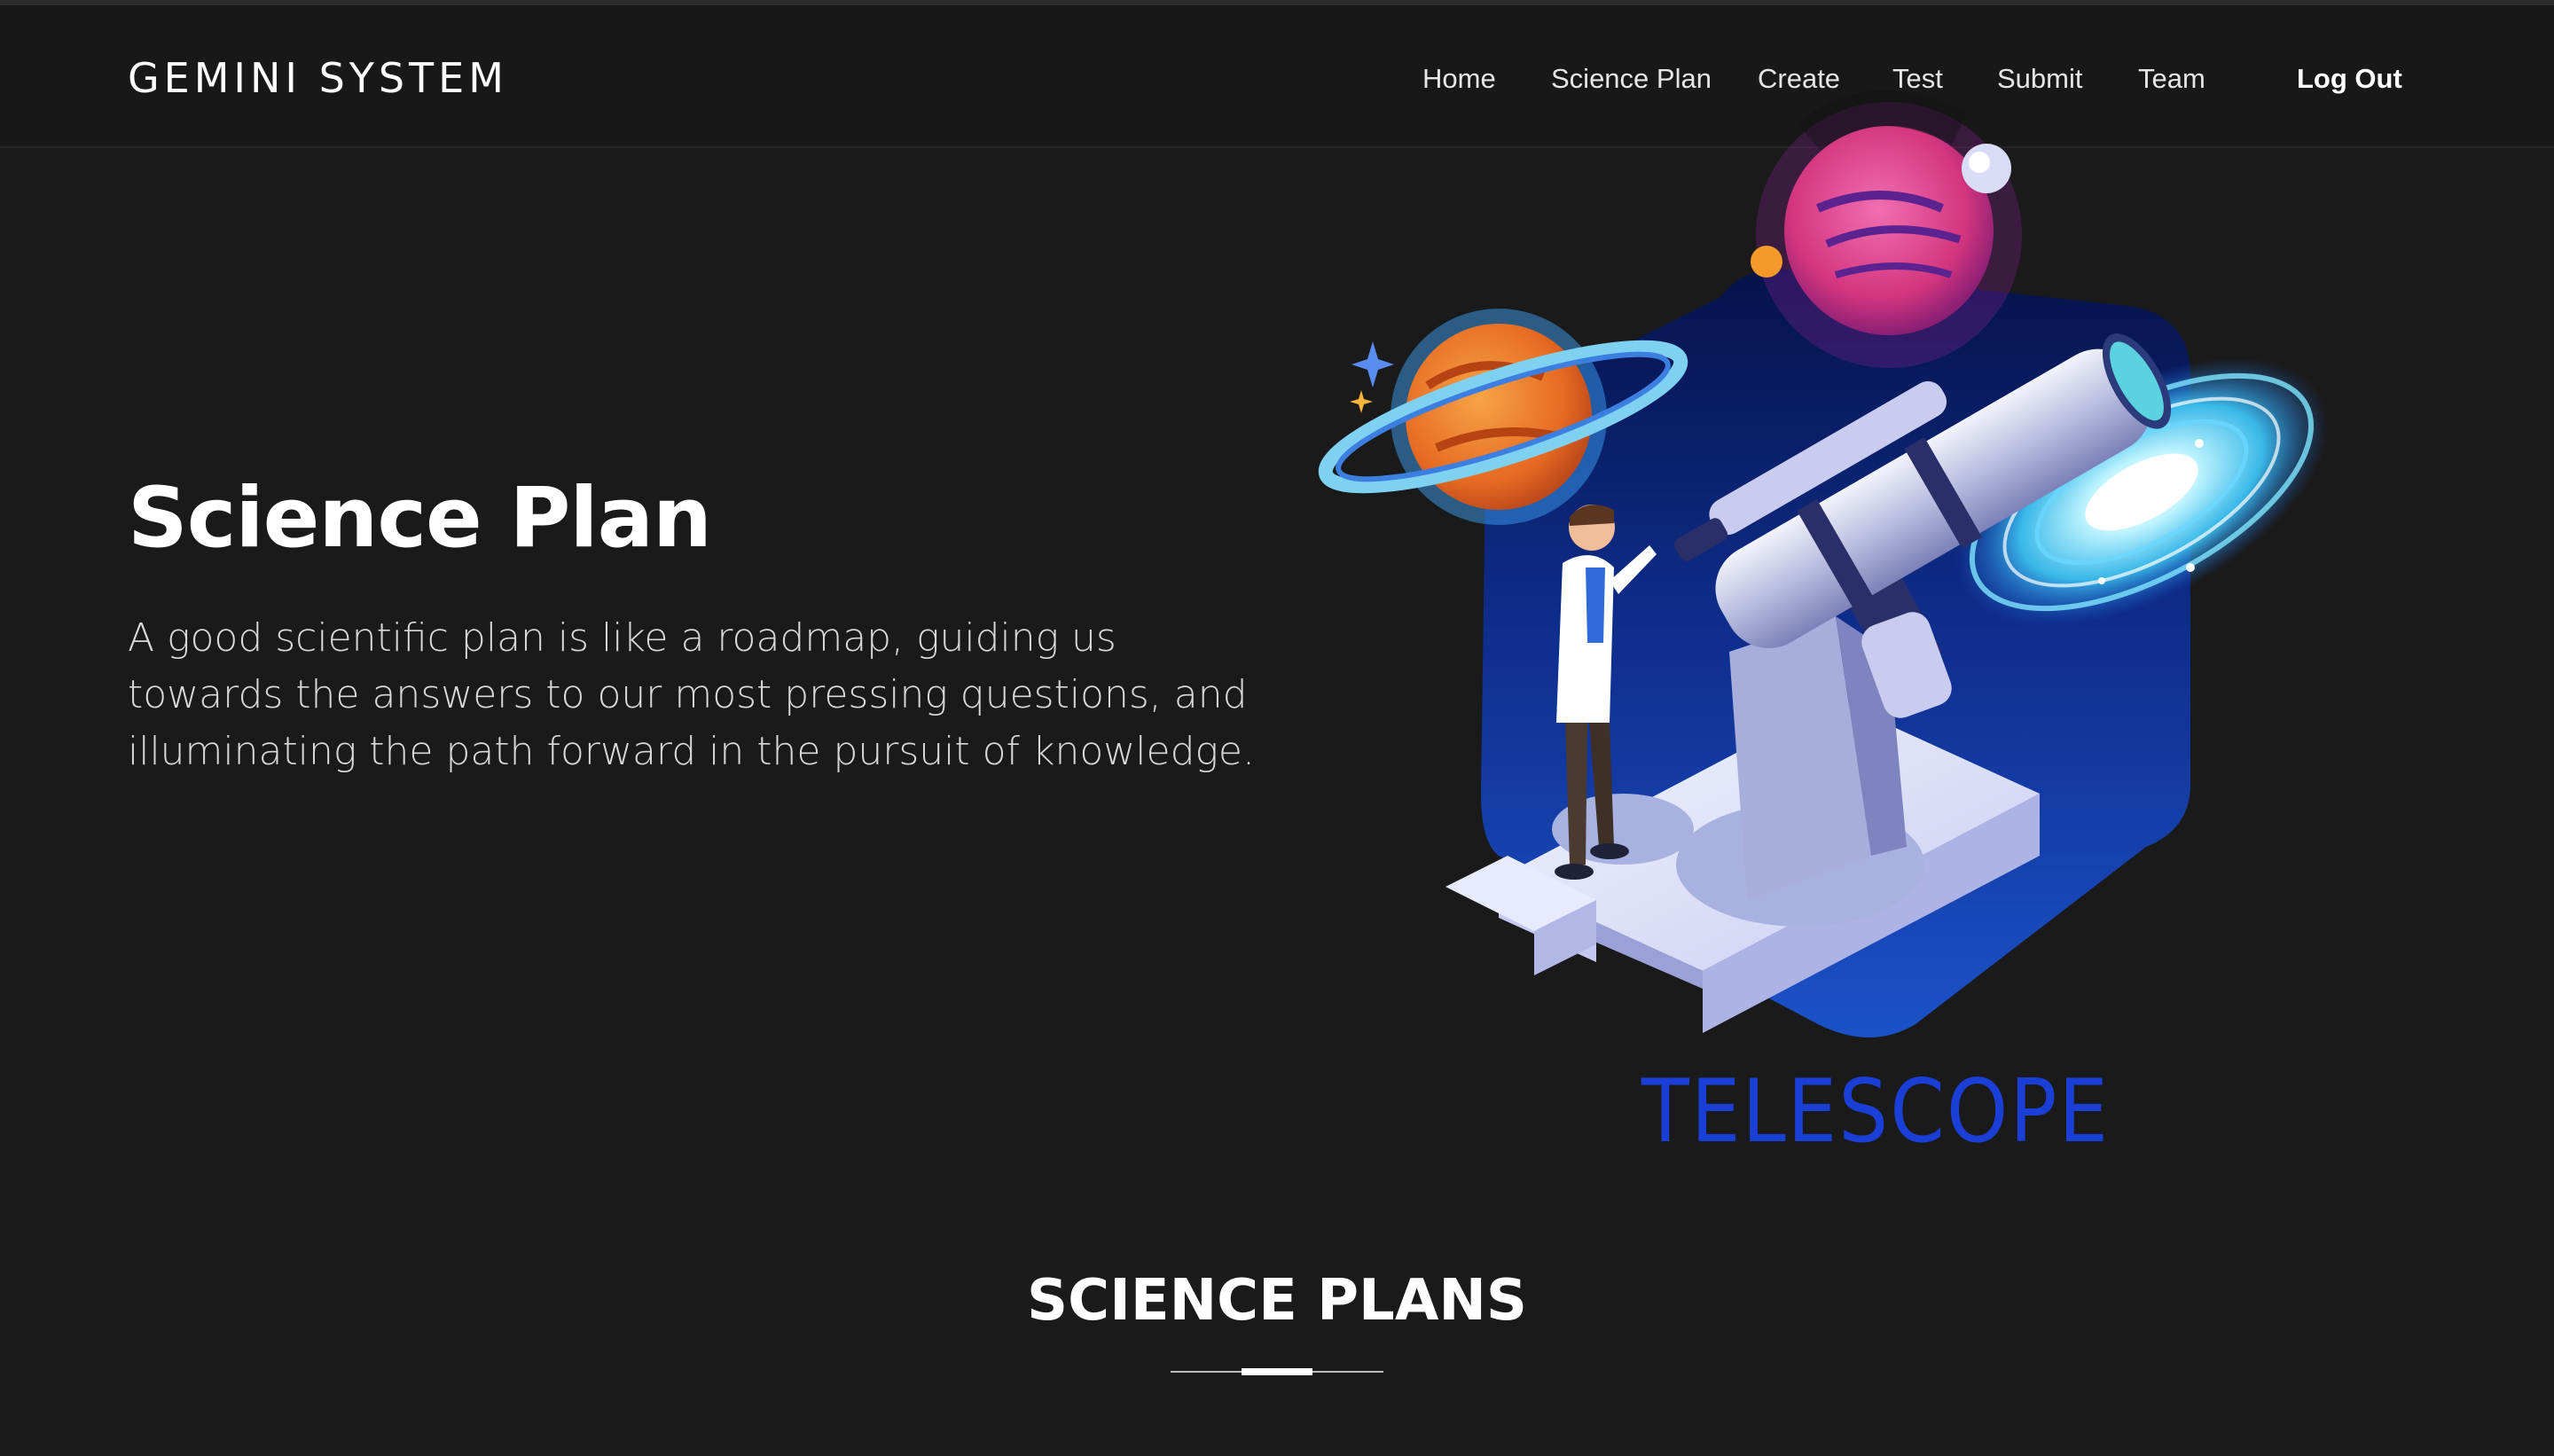  I want to click on navbar-top-border, so click(1277, 4).